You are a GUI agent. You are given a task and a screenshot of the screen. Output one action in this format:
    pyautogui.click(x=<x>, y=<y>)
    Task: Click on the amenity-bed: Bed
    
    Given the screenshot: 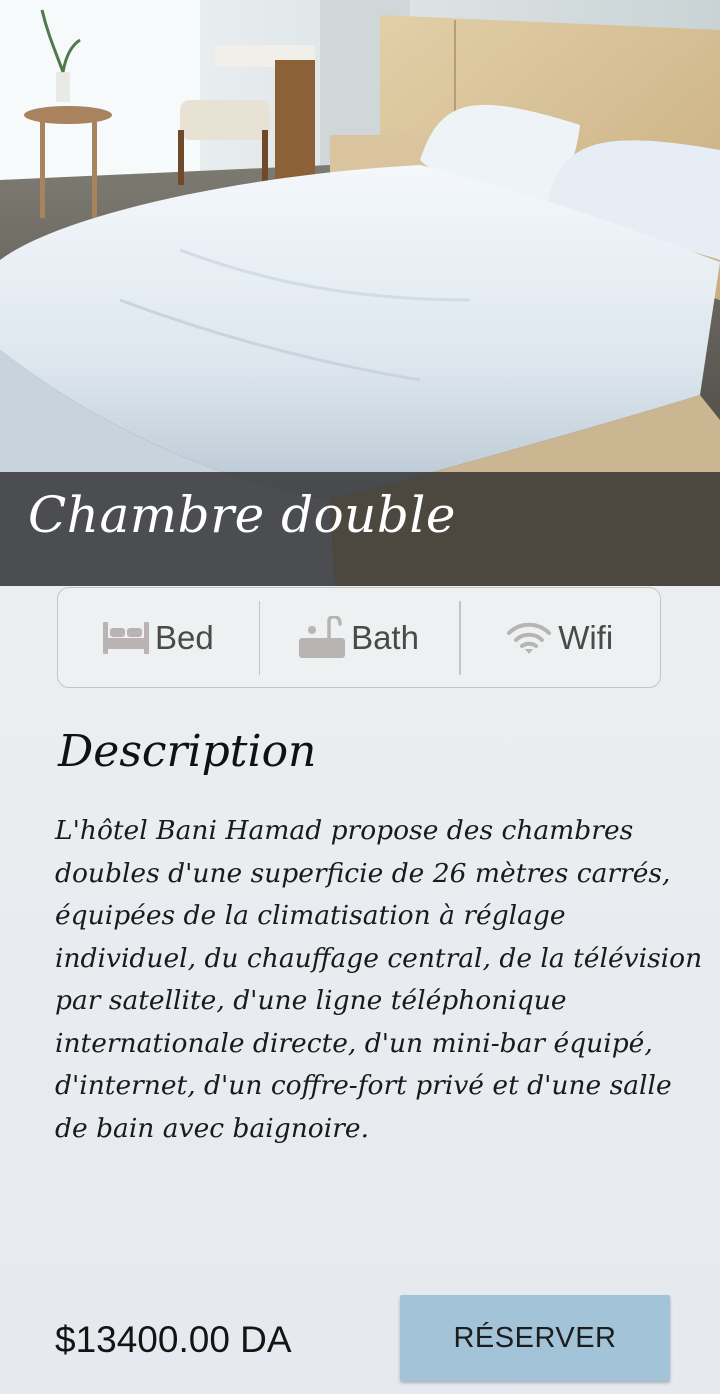 What is the action you would take?
    pyautogui.click(x=158, y=637)
    